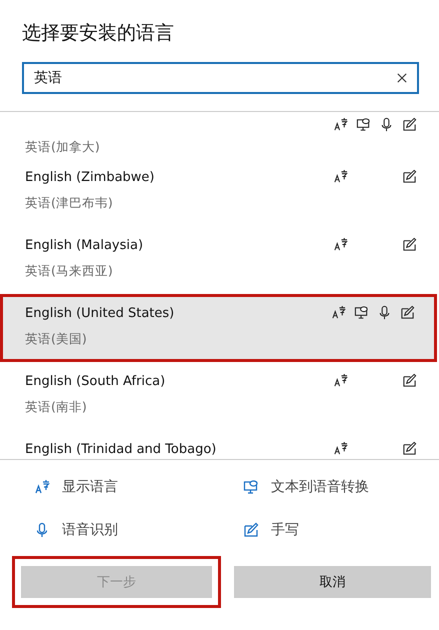  What do you see at coordinates (95, 381) in the screenshot?
I see `language-name: English (South Africa)` at bounding box center [95, 381].